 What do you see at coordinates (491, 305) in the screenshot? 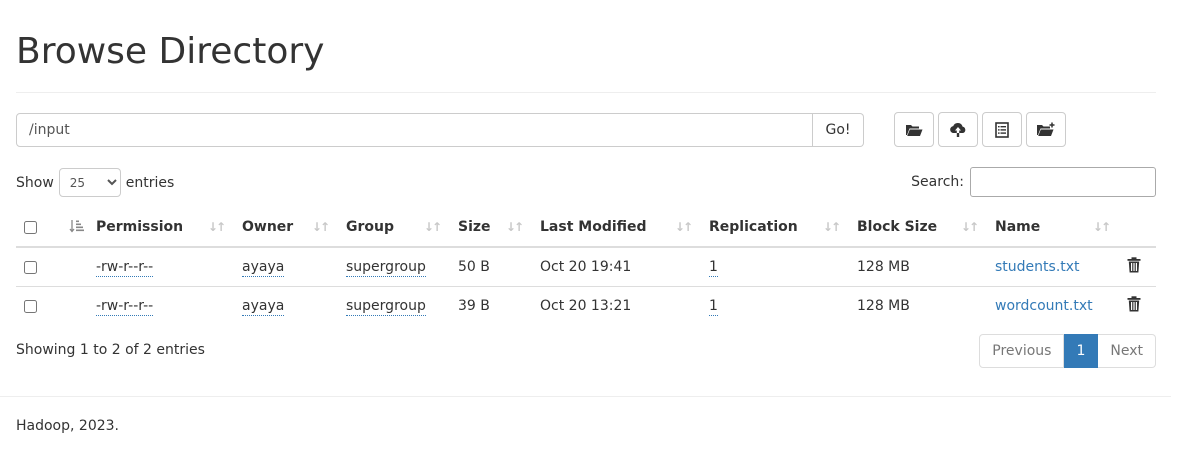
I see `cell-size: 39 B` at bounding box center [491, 305].